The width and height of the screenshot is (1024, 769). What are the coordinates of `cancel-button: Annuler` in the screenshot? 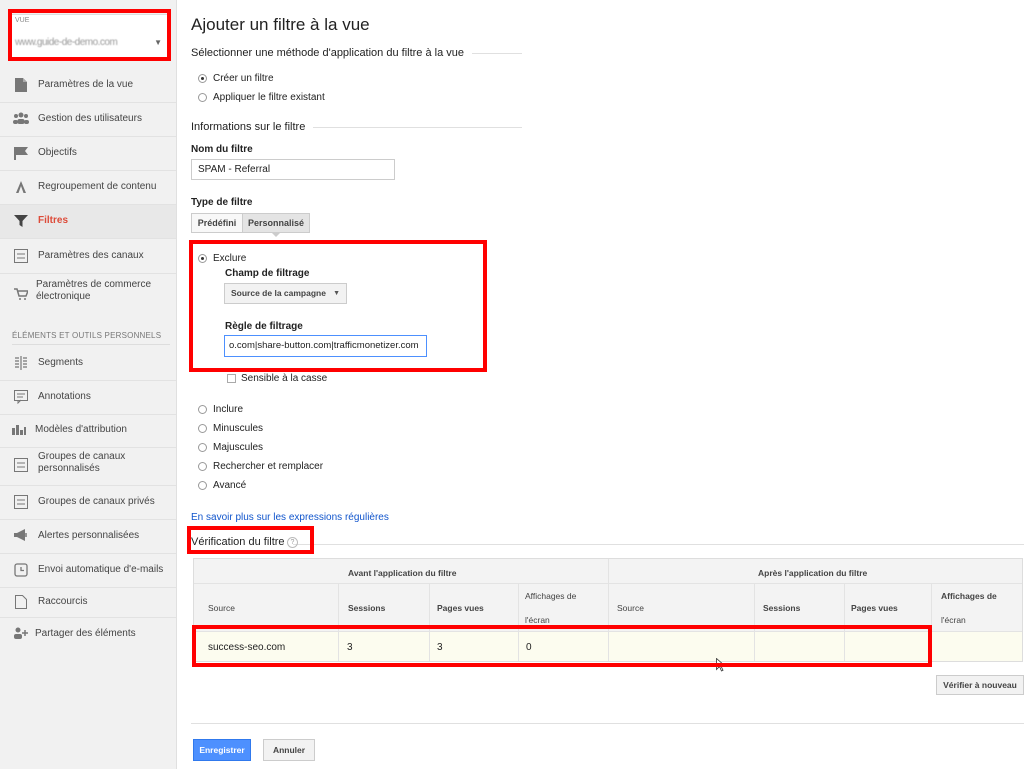 It's located at (289, 750).